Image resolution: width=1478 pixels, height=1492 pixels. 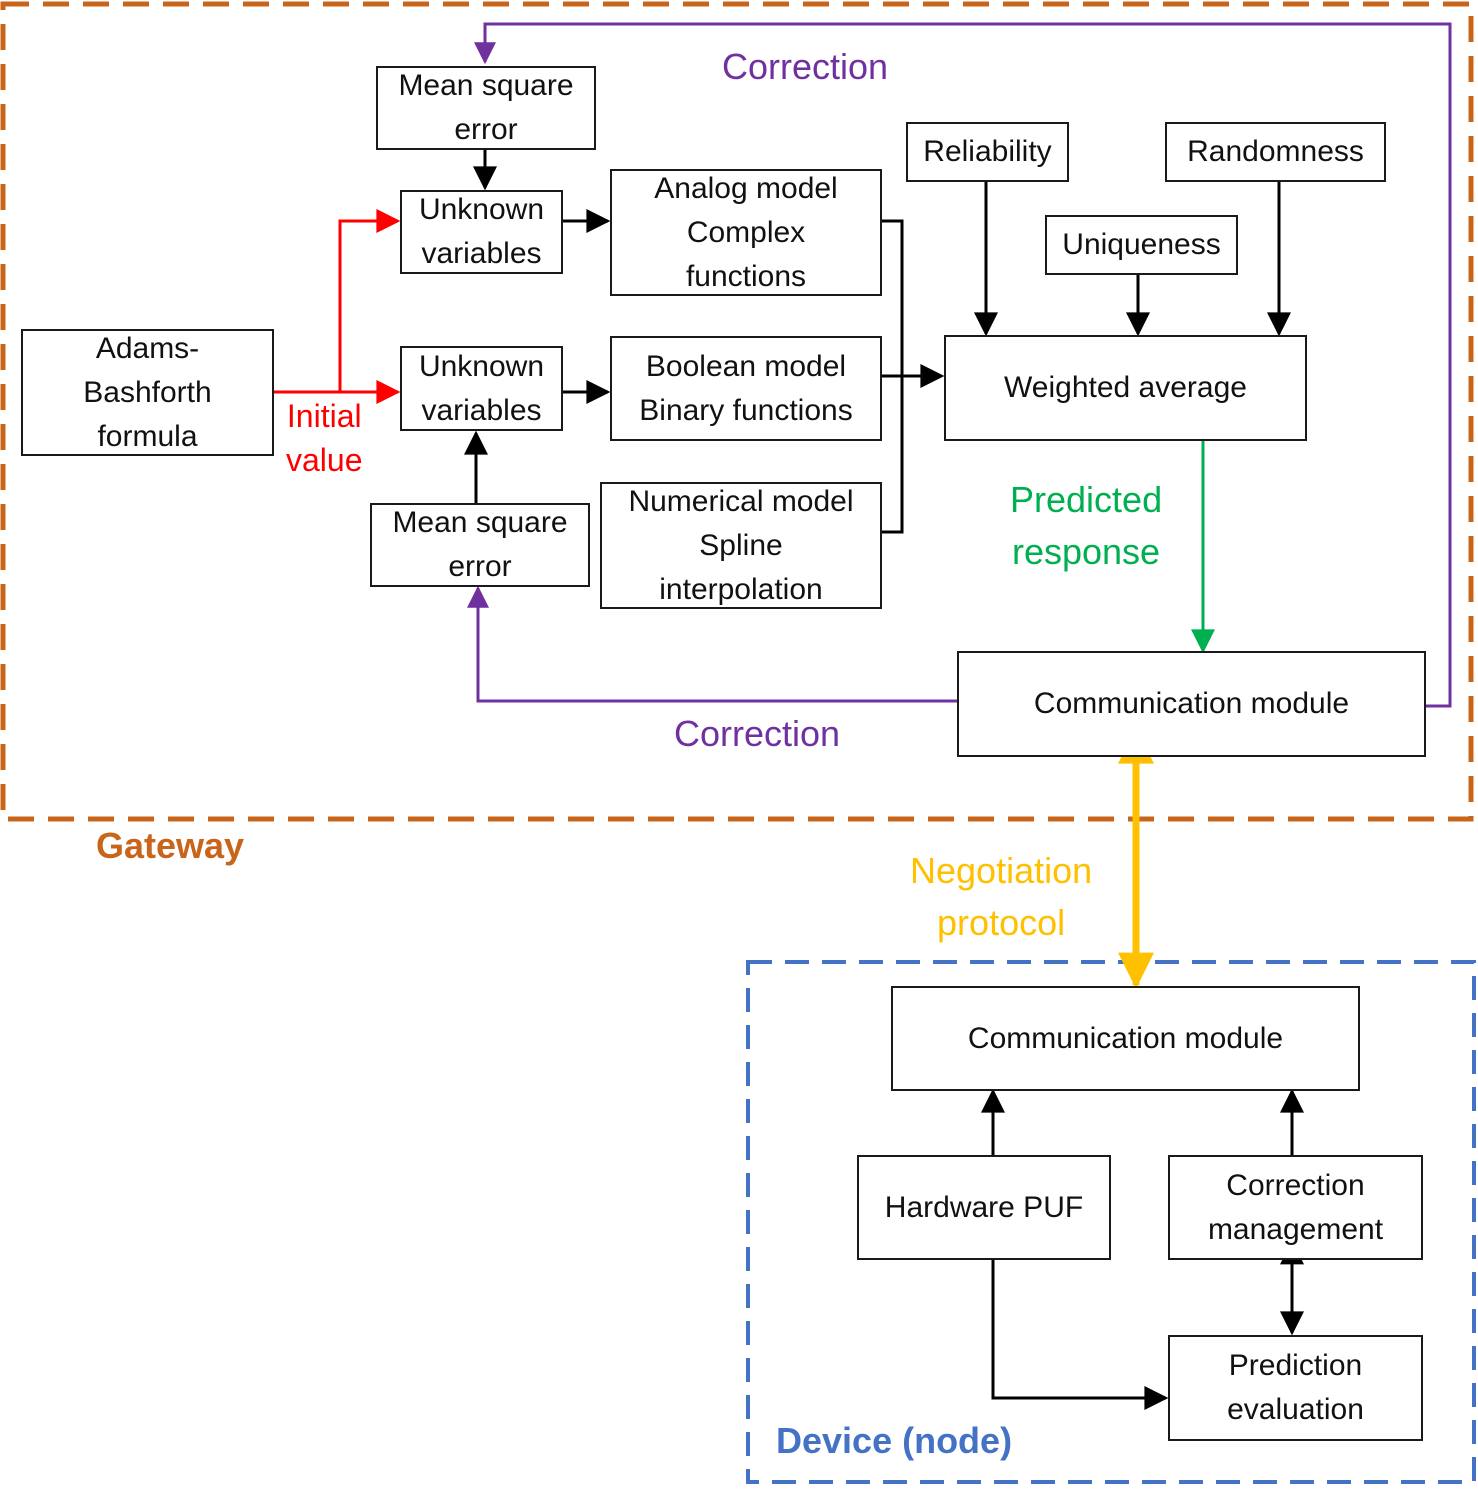 What do you see at coordinates (324, 416) in the screenshot?
I see `initial-value-line-1: Initial` at bounding box center [324, 416].